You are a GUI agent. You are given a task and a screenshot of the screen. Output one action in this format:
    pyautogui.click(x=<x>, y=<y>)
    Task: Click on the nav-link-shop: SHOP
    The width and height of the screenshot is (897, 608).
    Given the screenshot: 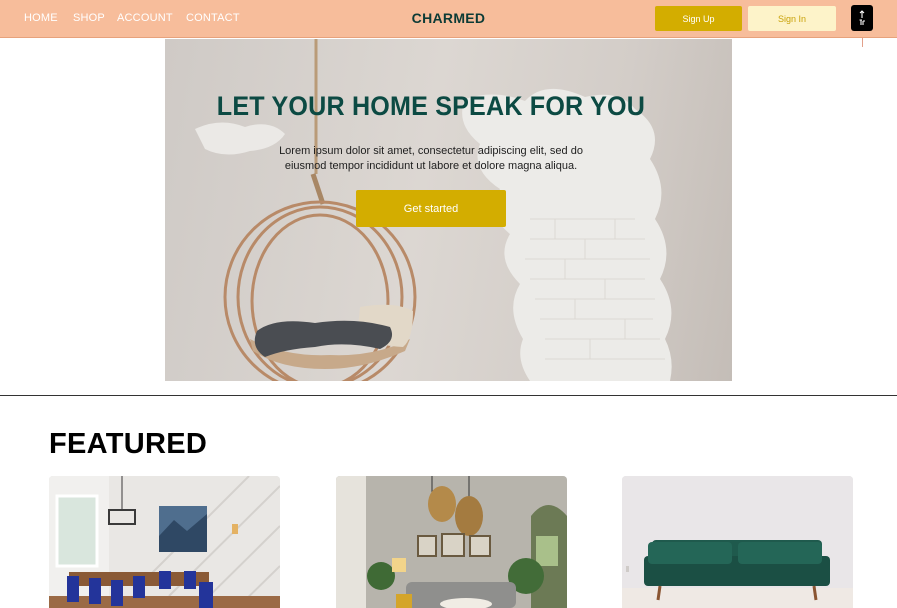 What is the action you would take?
    pyautogui.click(x=89, y=18)
    